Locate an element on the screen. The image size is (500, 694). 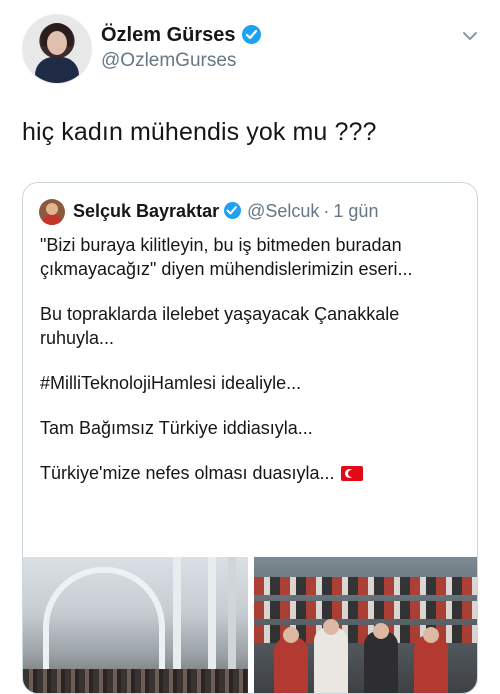
engineers-group-photo is located at coordinates (365, 625).